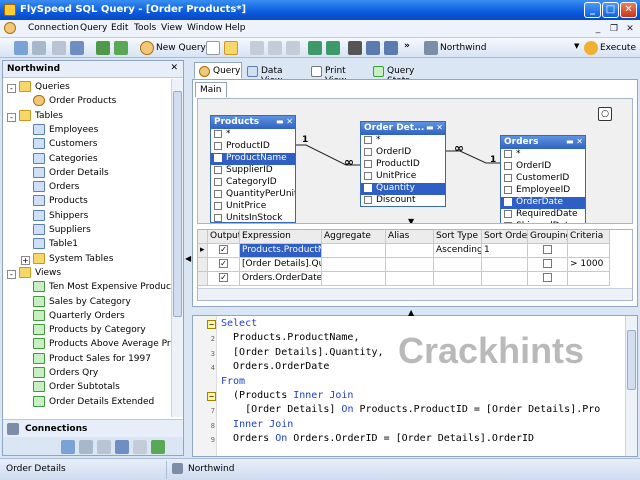  Describe the element at coordinates (65, 159) in the screenshot. I see `tree-node-categories: Categories` at that location.